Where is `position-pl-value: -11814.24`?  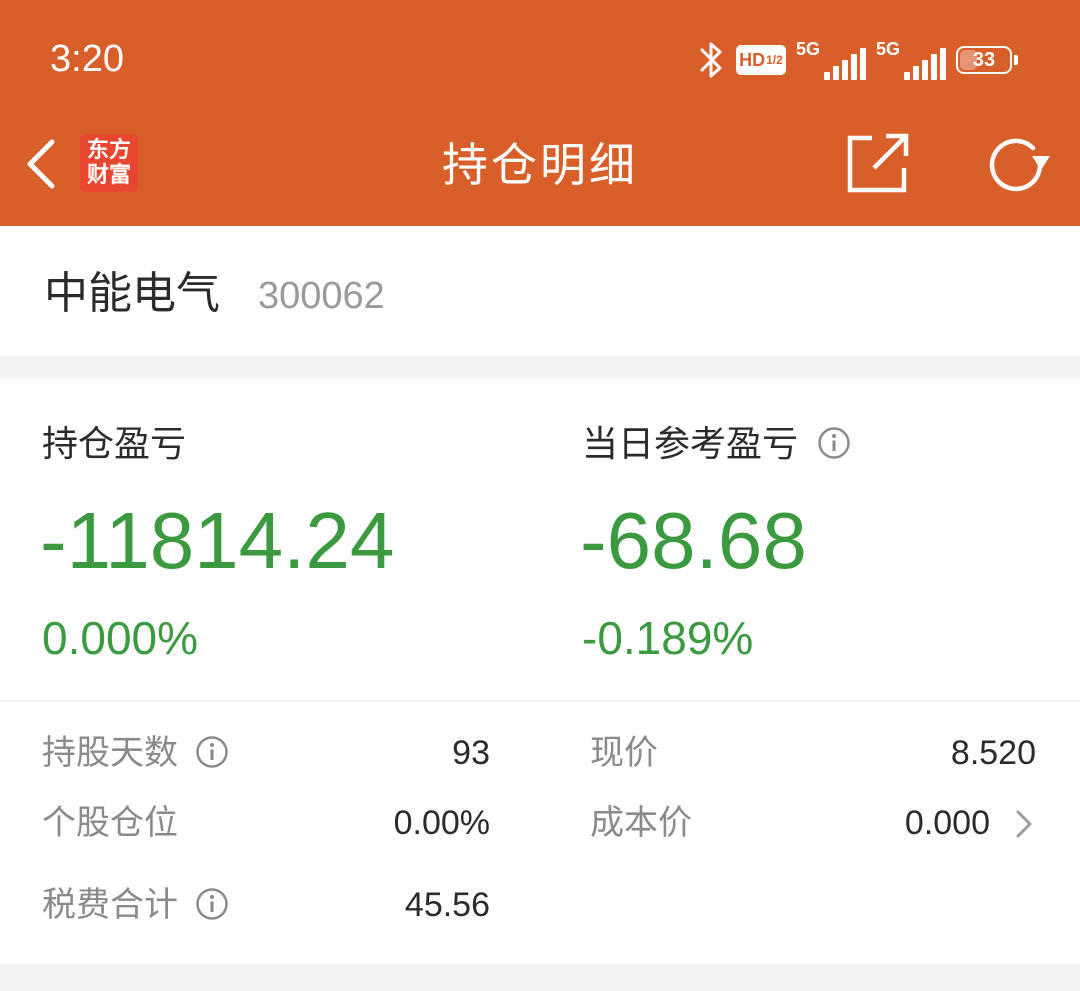 position-pl-value: -11814.24 is located at coordinates (217, 540).